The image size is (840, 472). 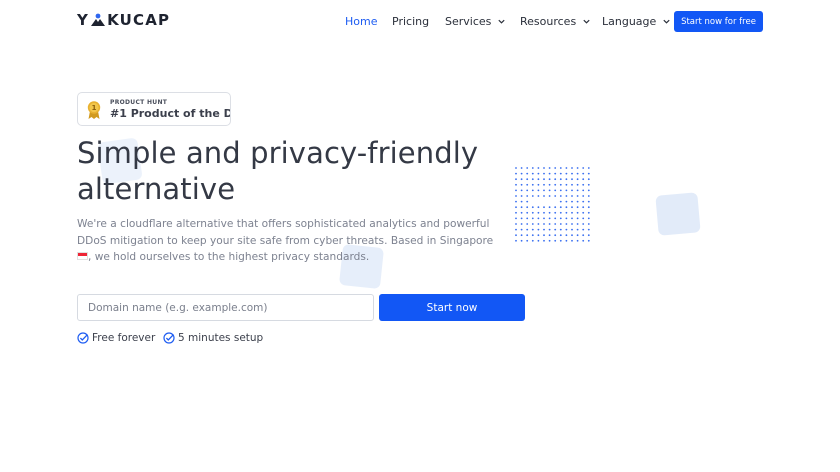 I want to click on nav-language: Language, so click(x=636, y=21).